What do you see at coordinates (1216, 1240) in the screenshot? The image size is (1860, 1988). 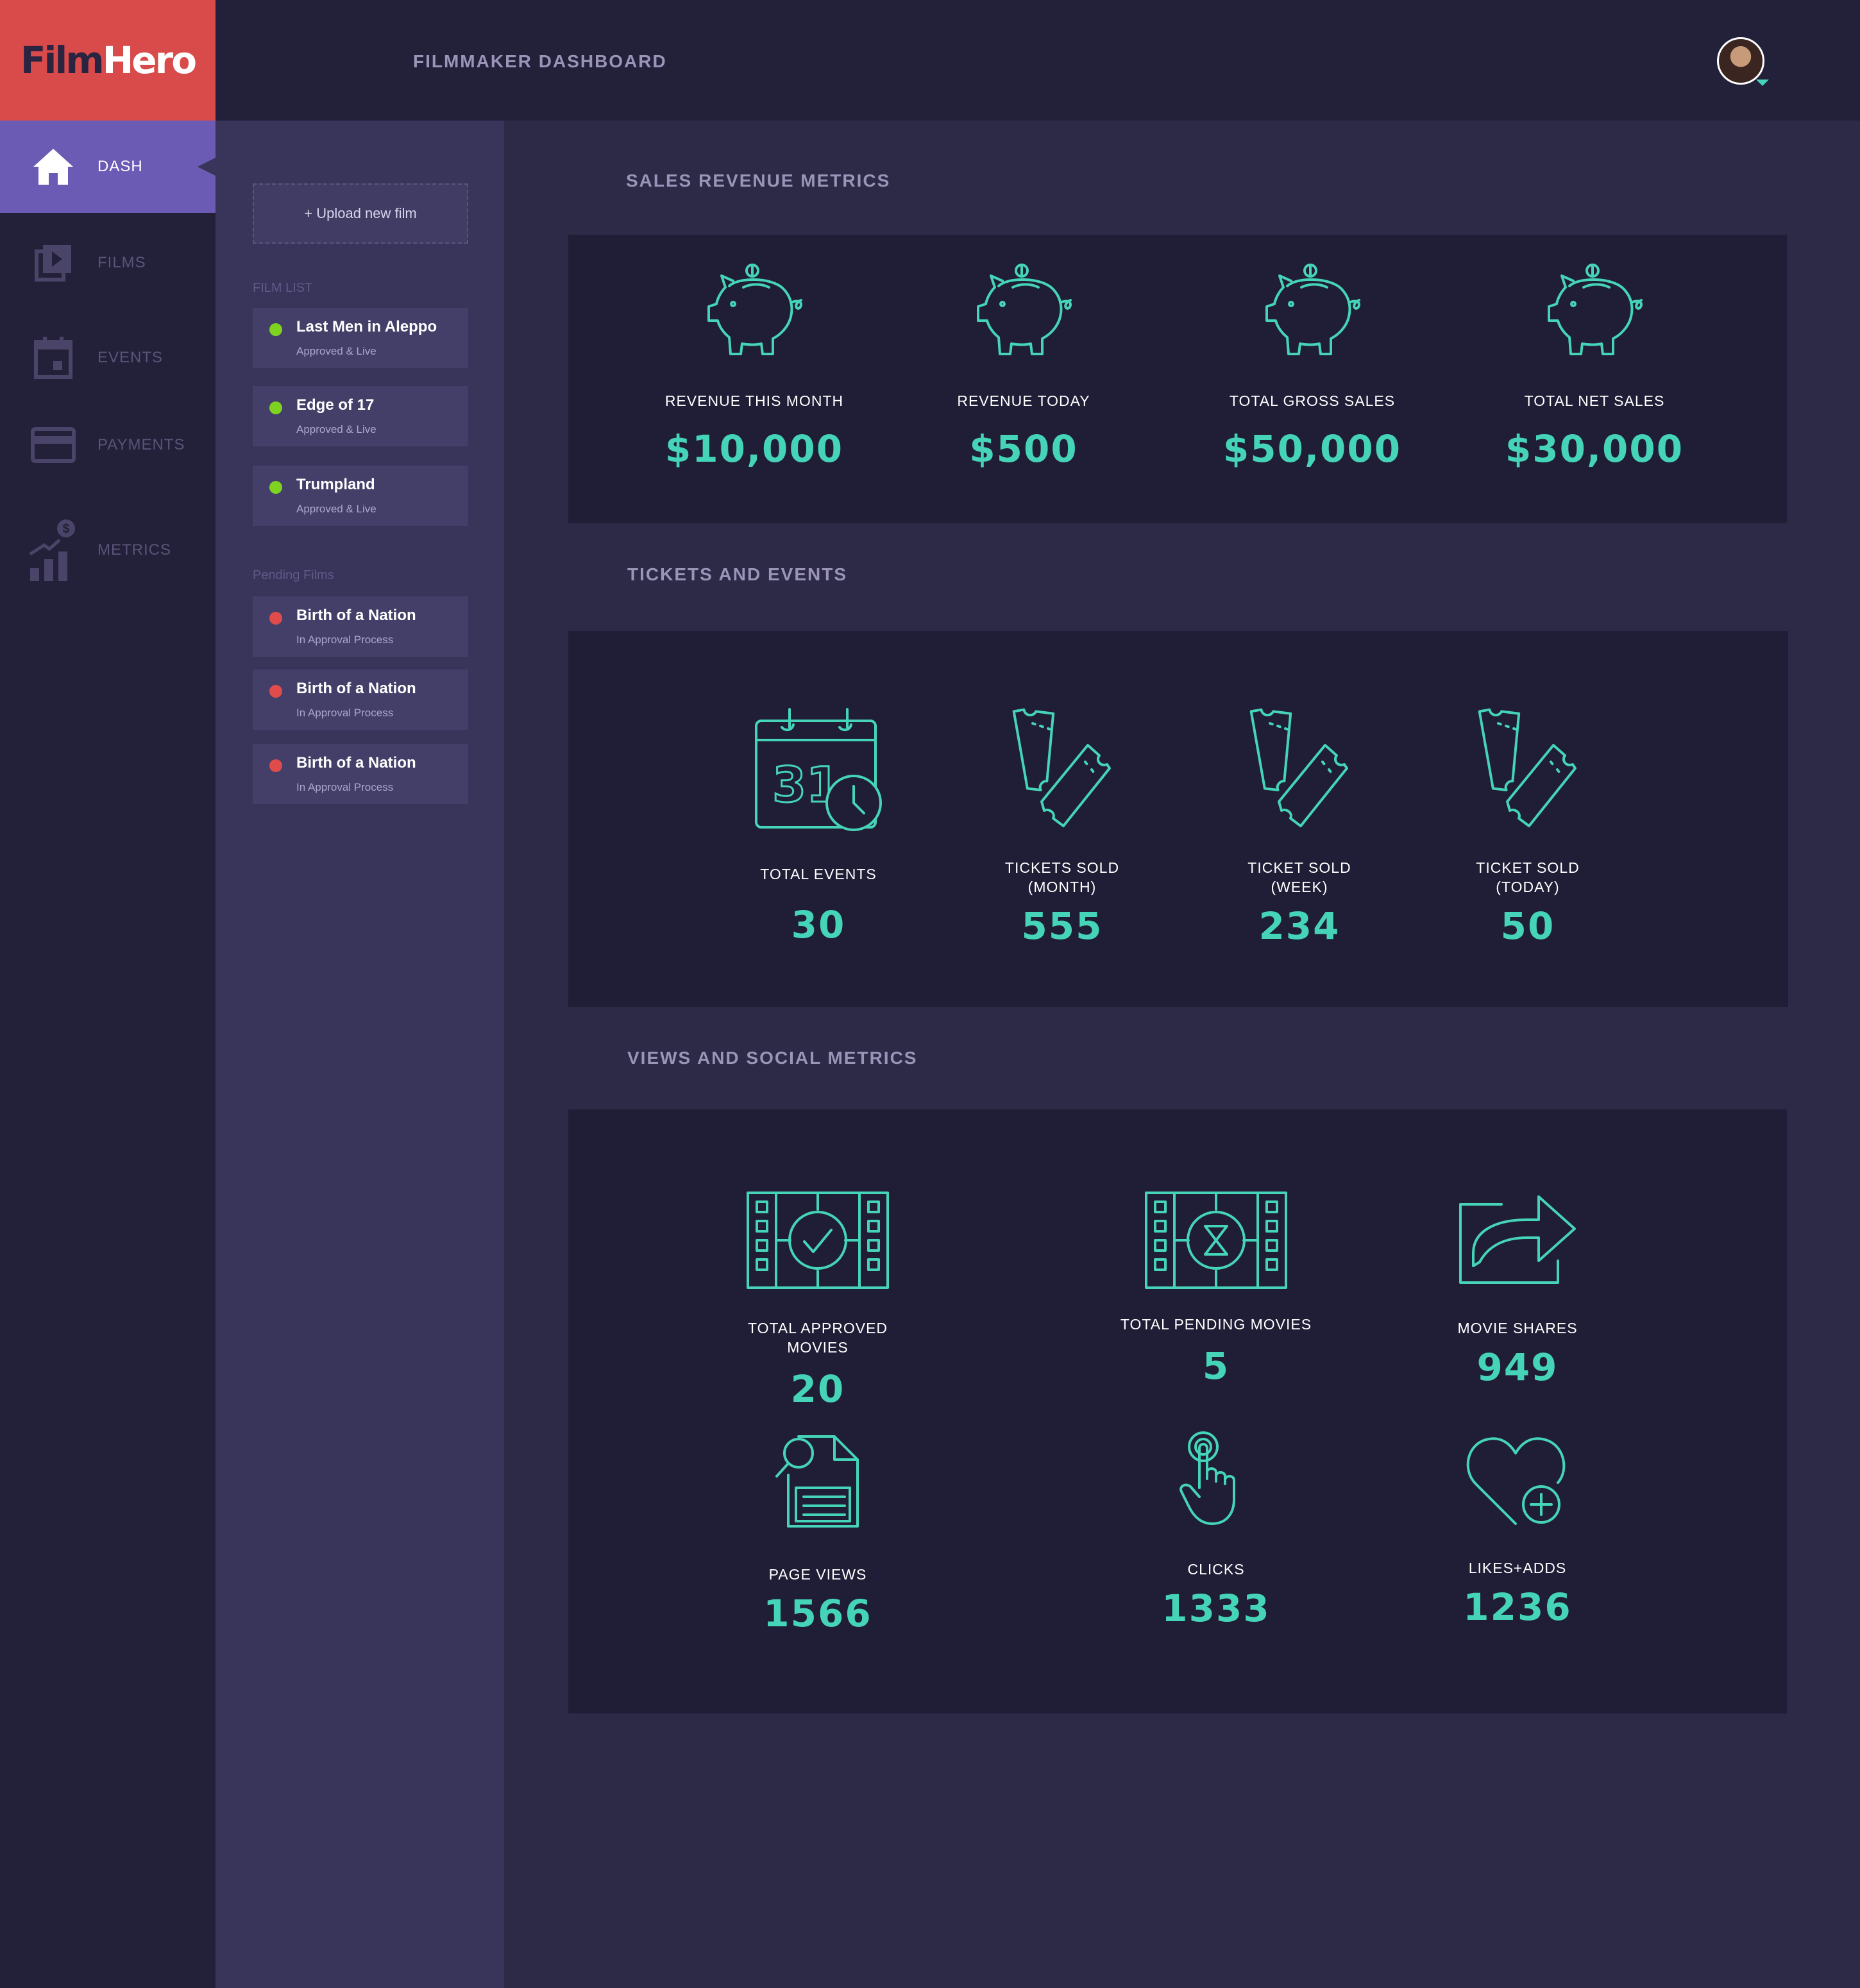 I see `film-hourglass-icon` at bounding box center [1216, 1240].